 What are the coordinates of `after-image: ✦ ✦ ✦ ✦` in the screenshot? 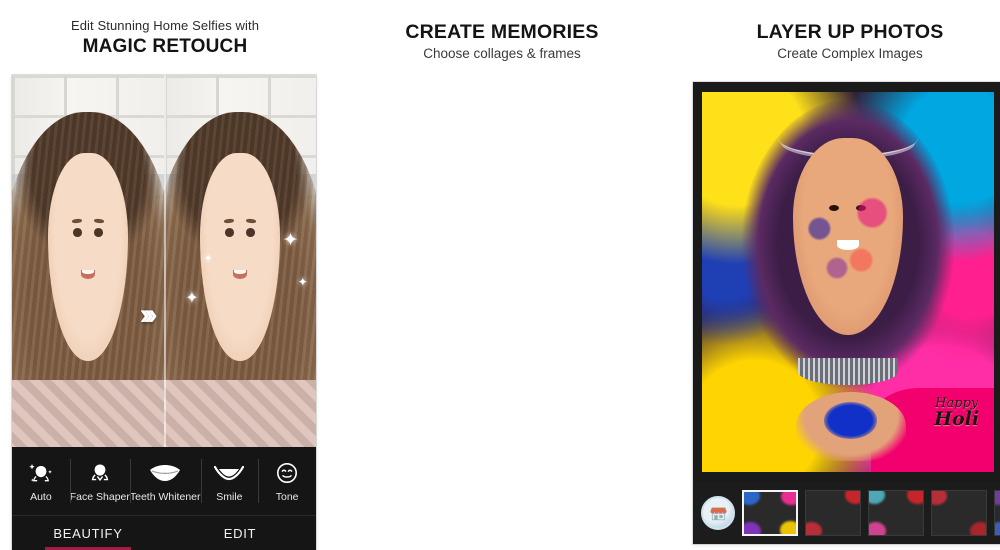 It's located at (240, 261).